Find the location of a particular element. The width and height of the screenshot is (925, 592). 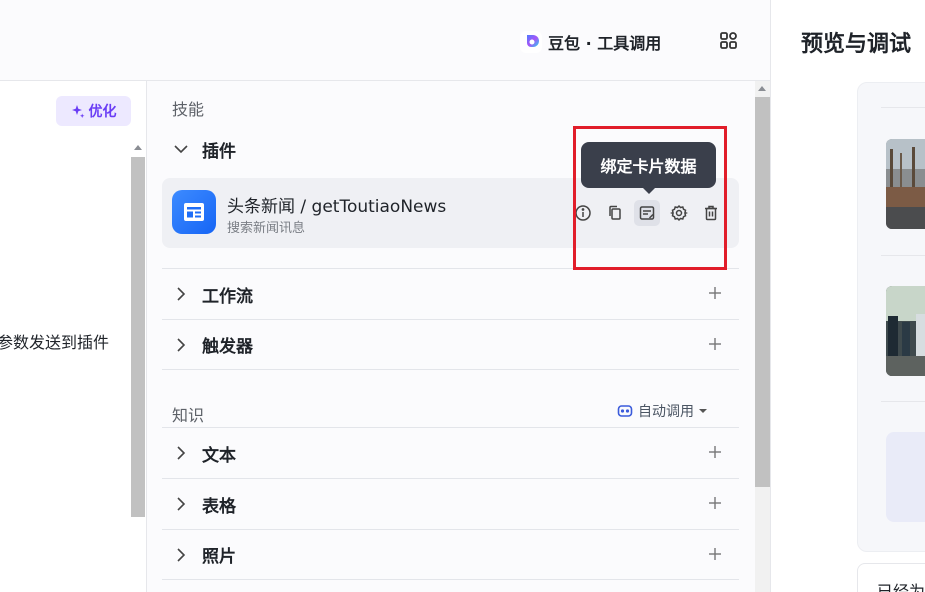

model-label: 豆包 · 工具调用 is located at coordinates (605, 43).